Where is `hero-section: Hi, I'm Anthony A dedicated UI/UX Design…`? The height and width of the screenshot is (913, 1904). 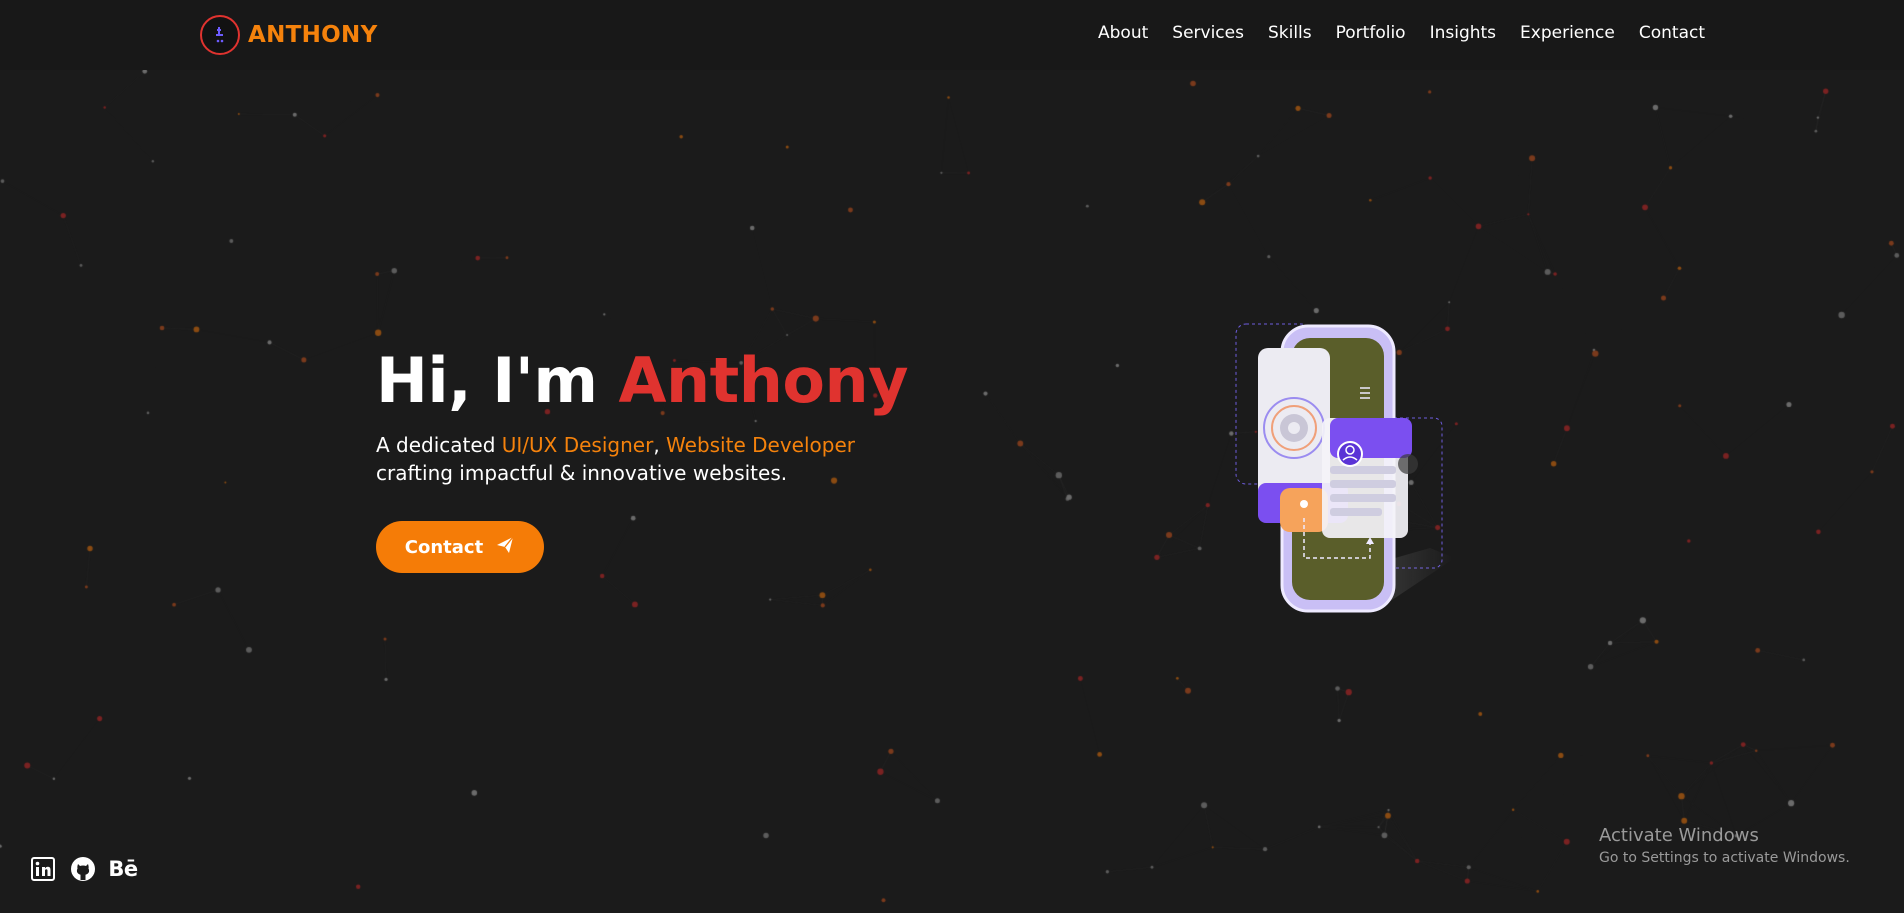
hero-section: Hi, I'm Anthony A dedicated UI/UX Design… is located at coordinates (642, 458).